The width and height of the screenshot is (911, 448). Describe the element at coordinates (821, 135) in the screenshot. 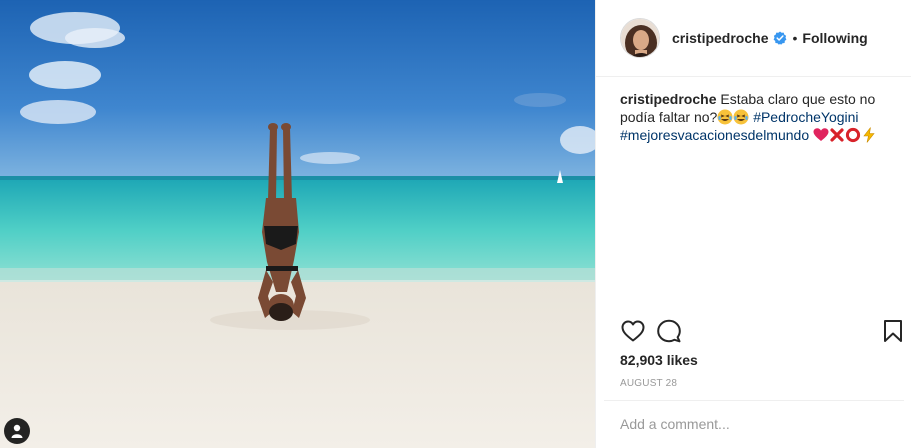

I see `red-heart-emoji-icon` at that location.